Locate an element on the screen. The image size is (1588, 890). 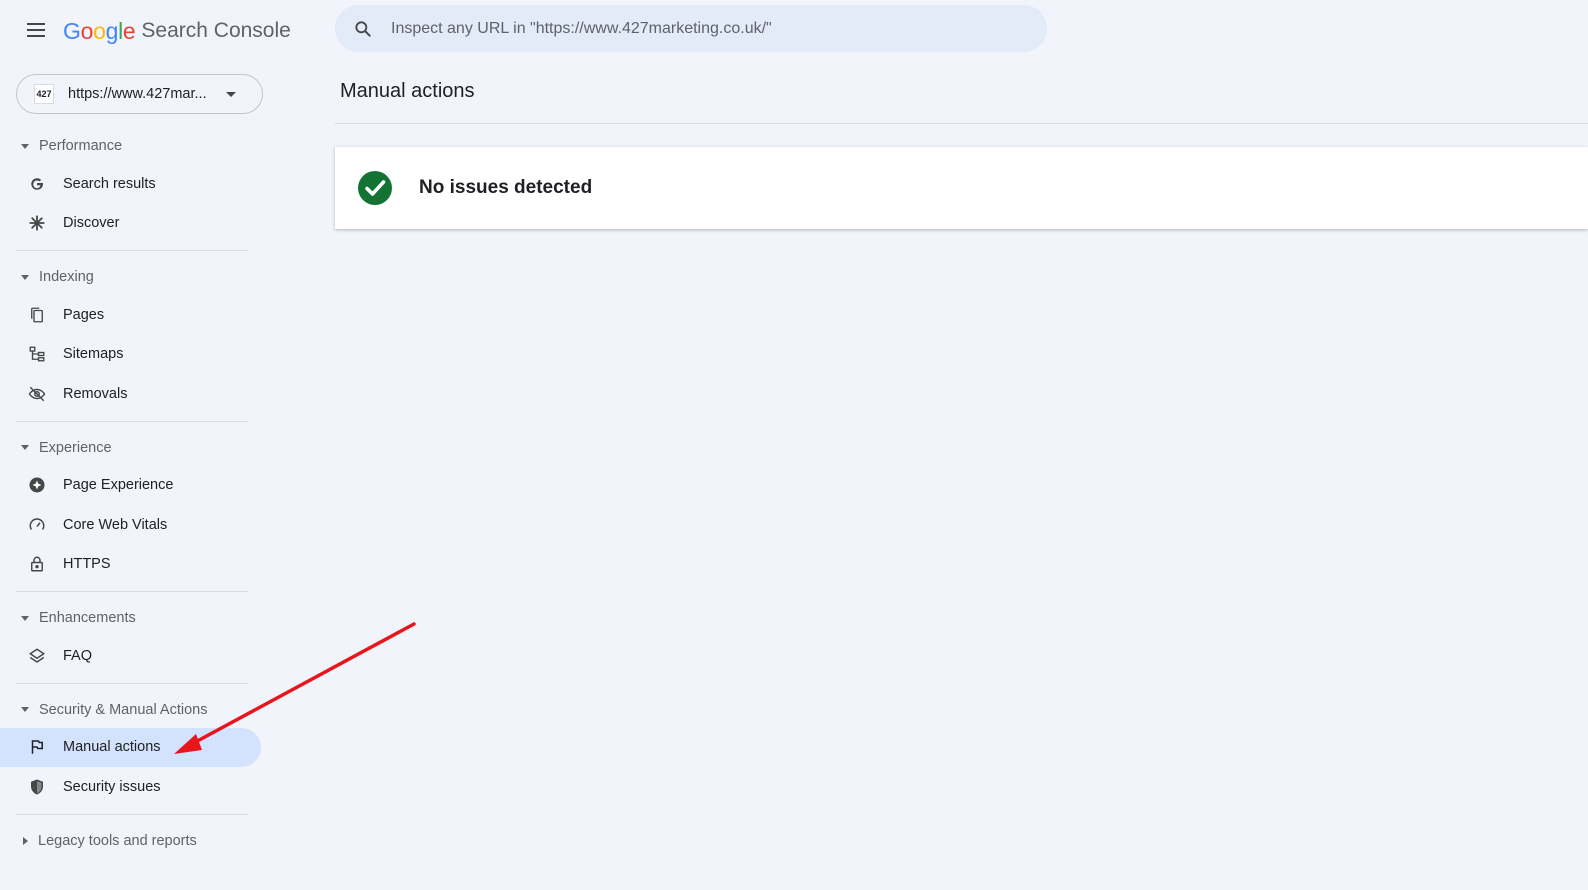
status-message: No issues detected is located at coordinates (506, 187).